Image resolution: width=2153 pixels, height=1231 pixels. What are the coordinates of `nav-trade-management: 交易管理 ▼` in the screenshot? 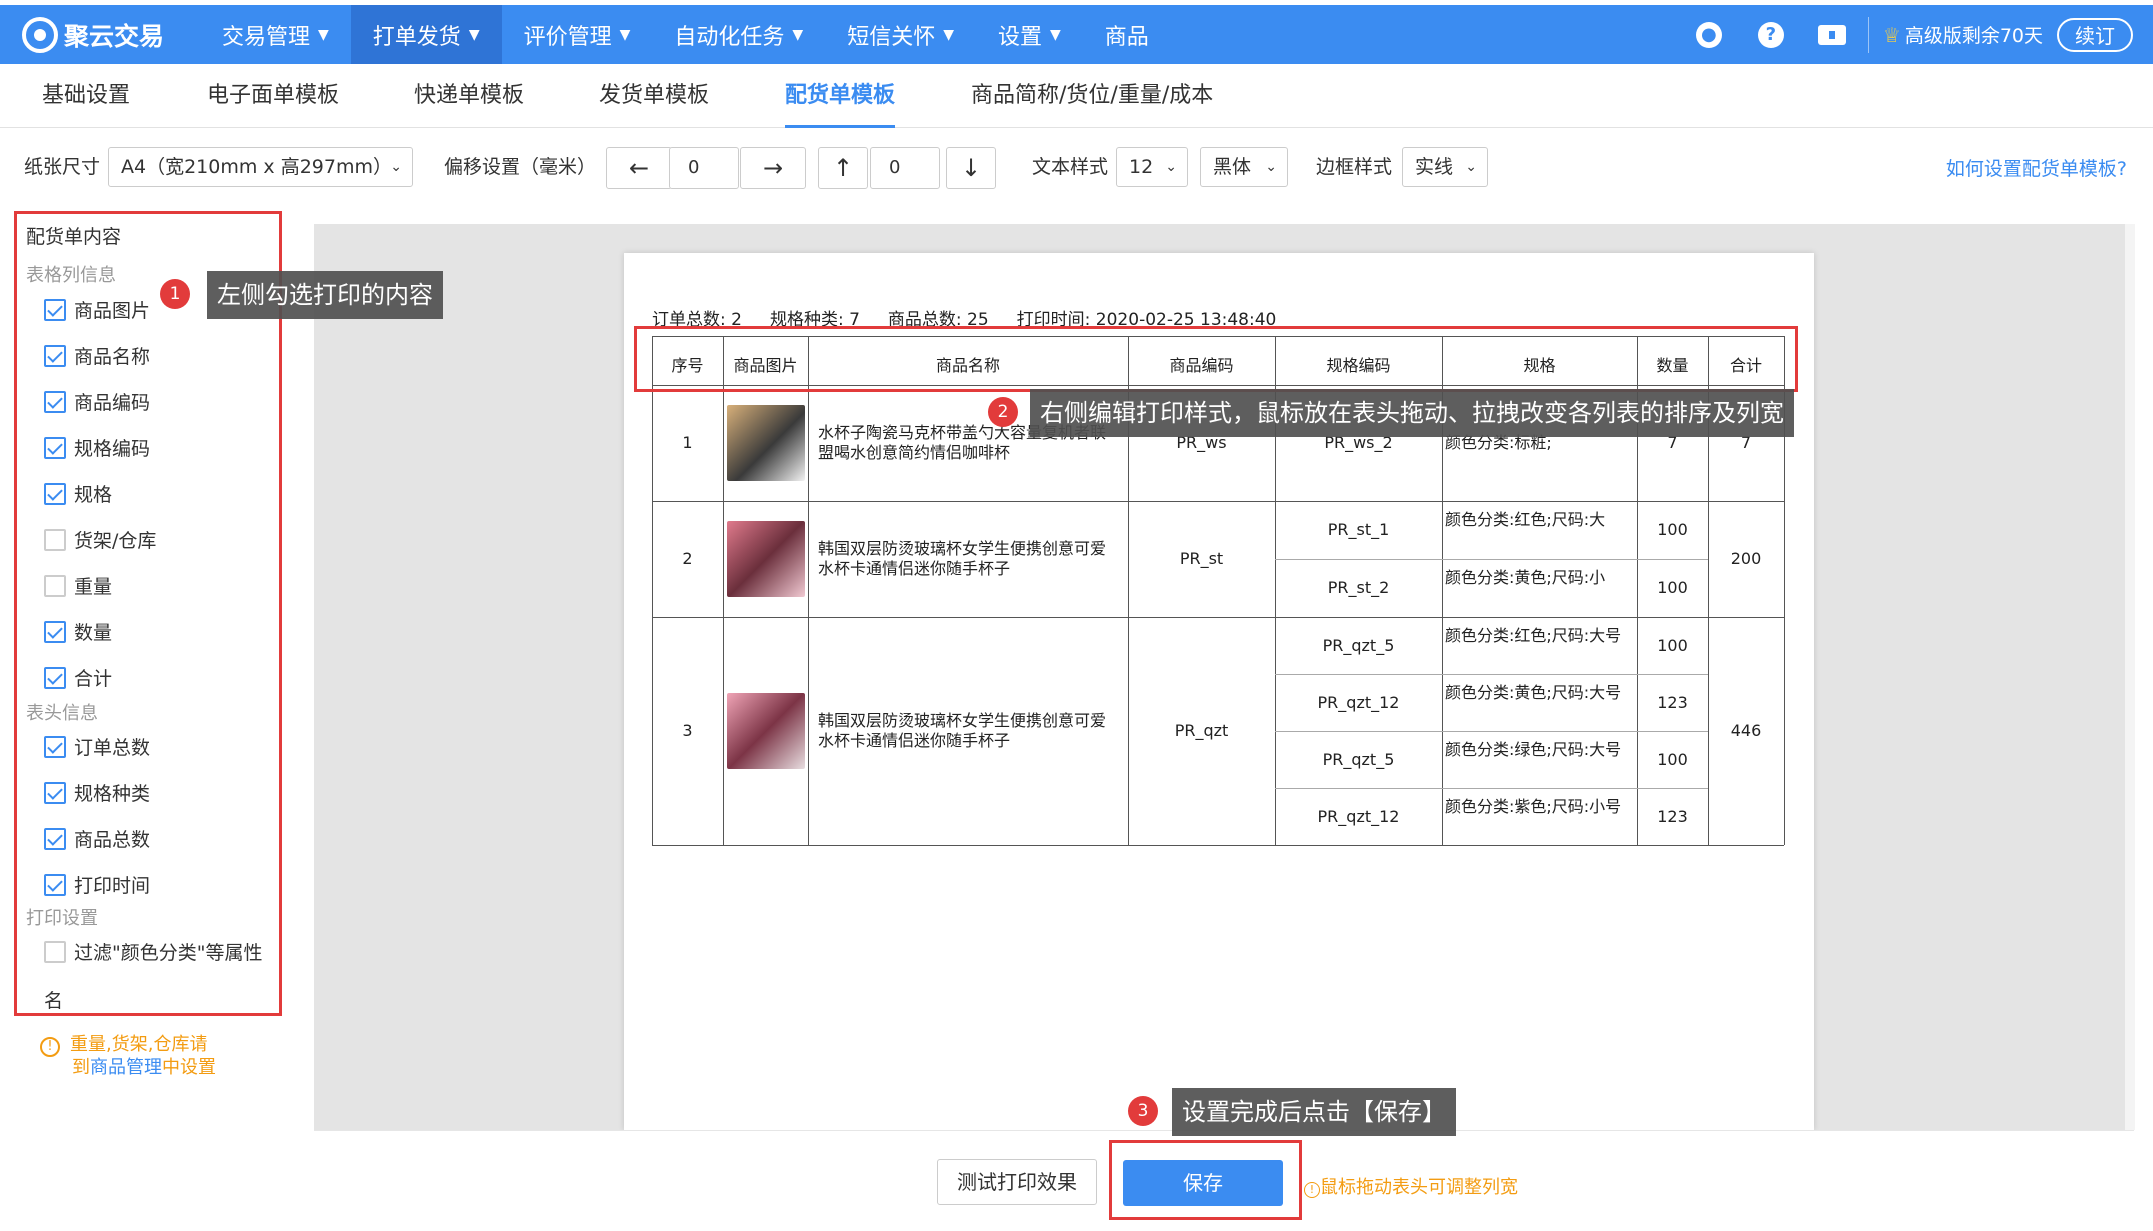 It's located at (275, 34).